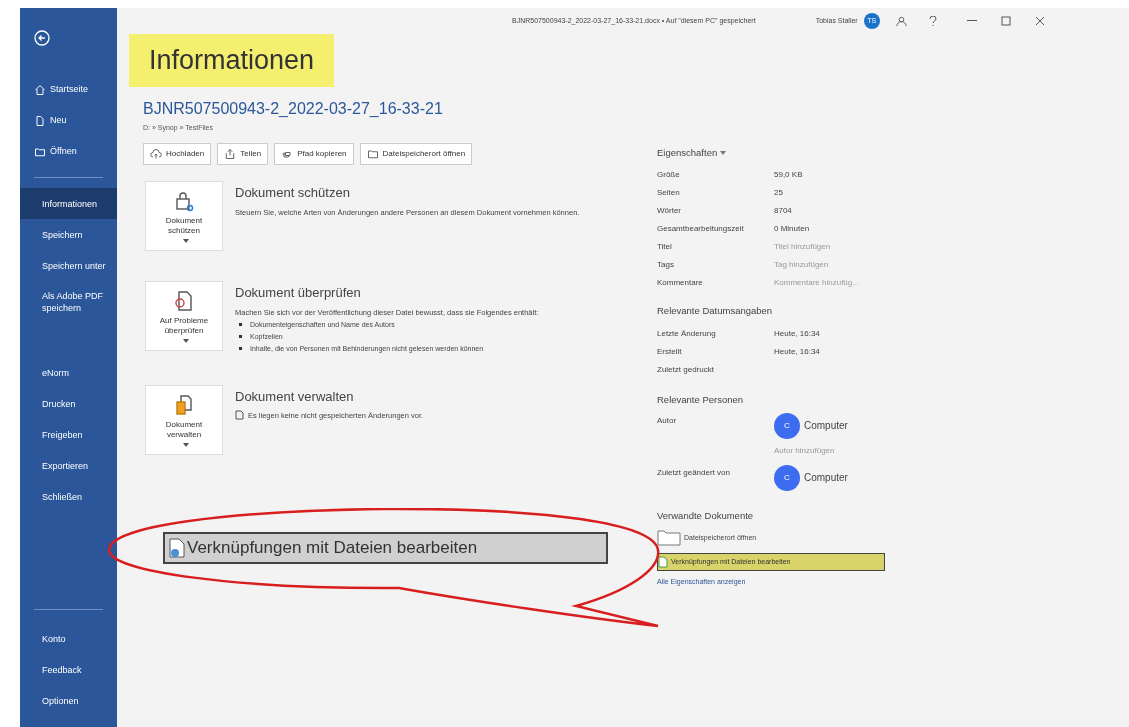 The width and height of the screenshot is (1129, 727). What do you see at coordinates (68, 234) in the screenshot?
I see `sidebar-item: Speichern` at bounding box center [68, 234].